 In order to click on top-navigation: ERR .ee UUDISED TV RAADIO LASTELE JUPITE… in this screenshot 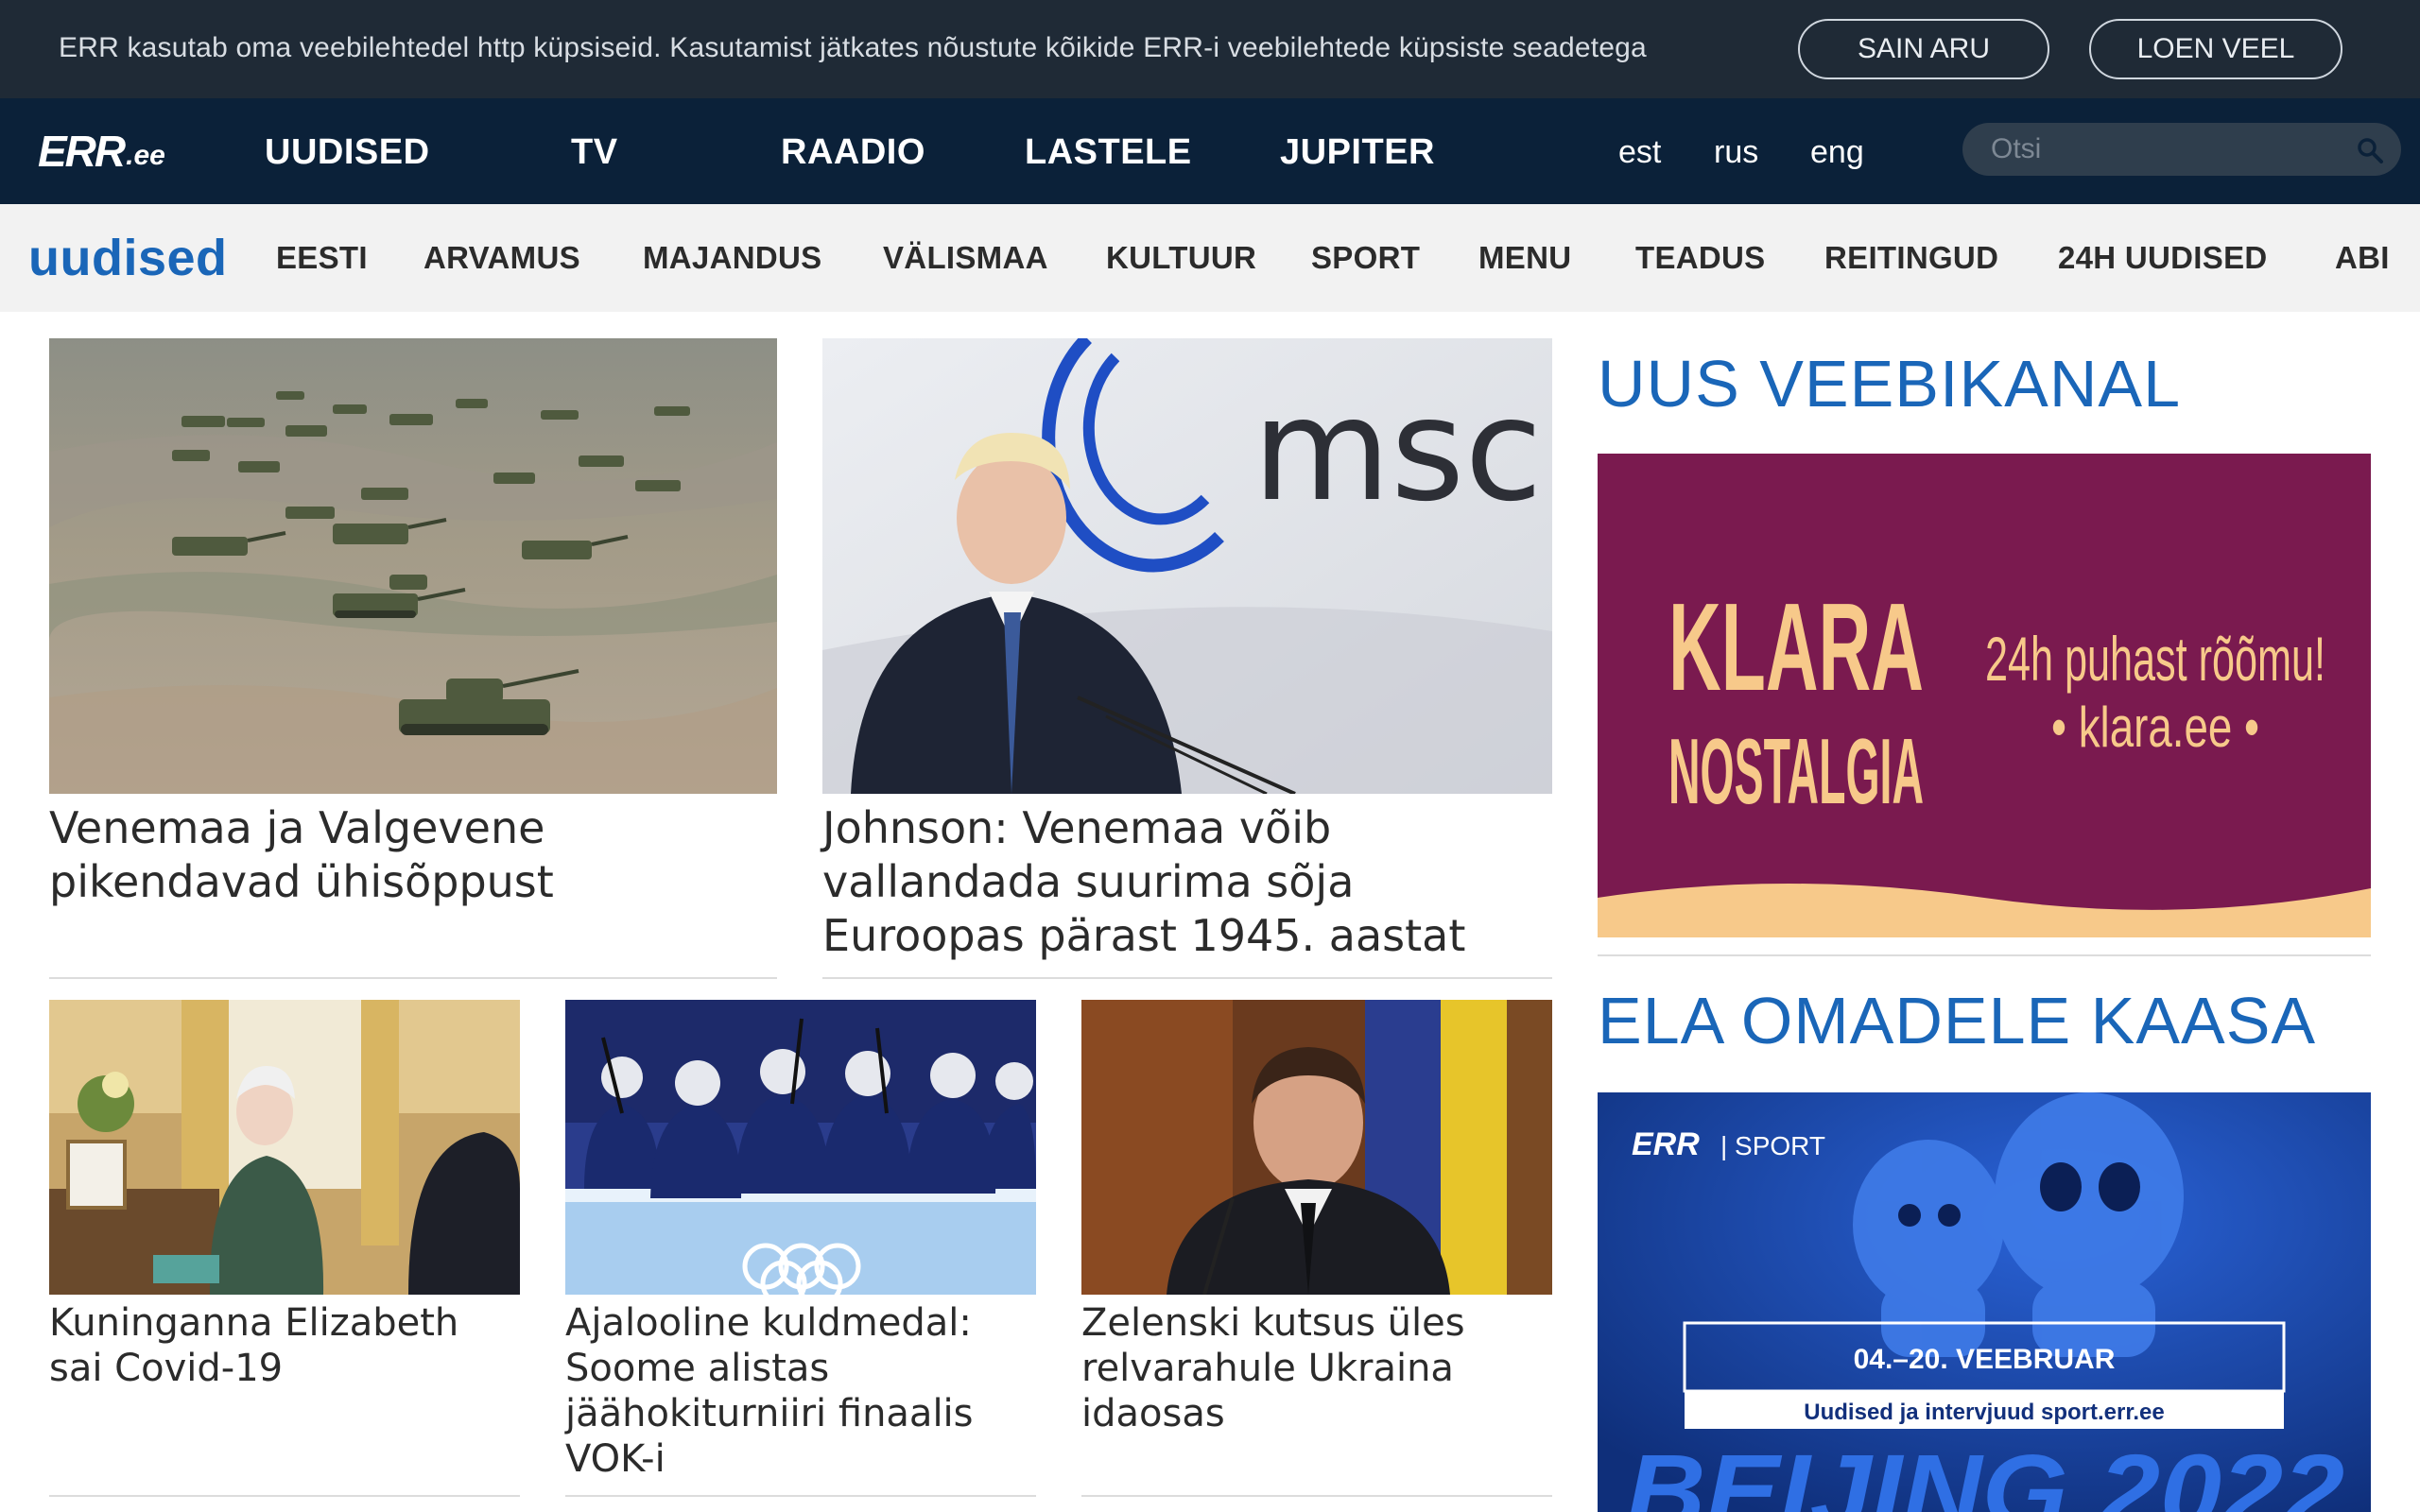, I will do `click(1210, 151)`.